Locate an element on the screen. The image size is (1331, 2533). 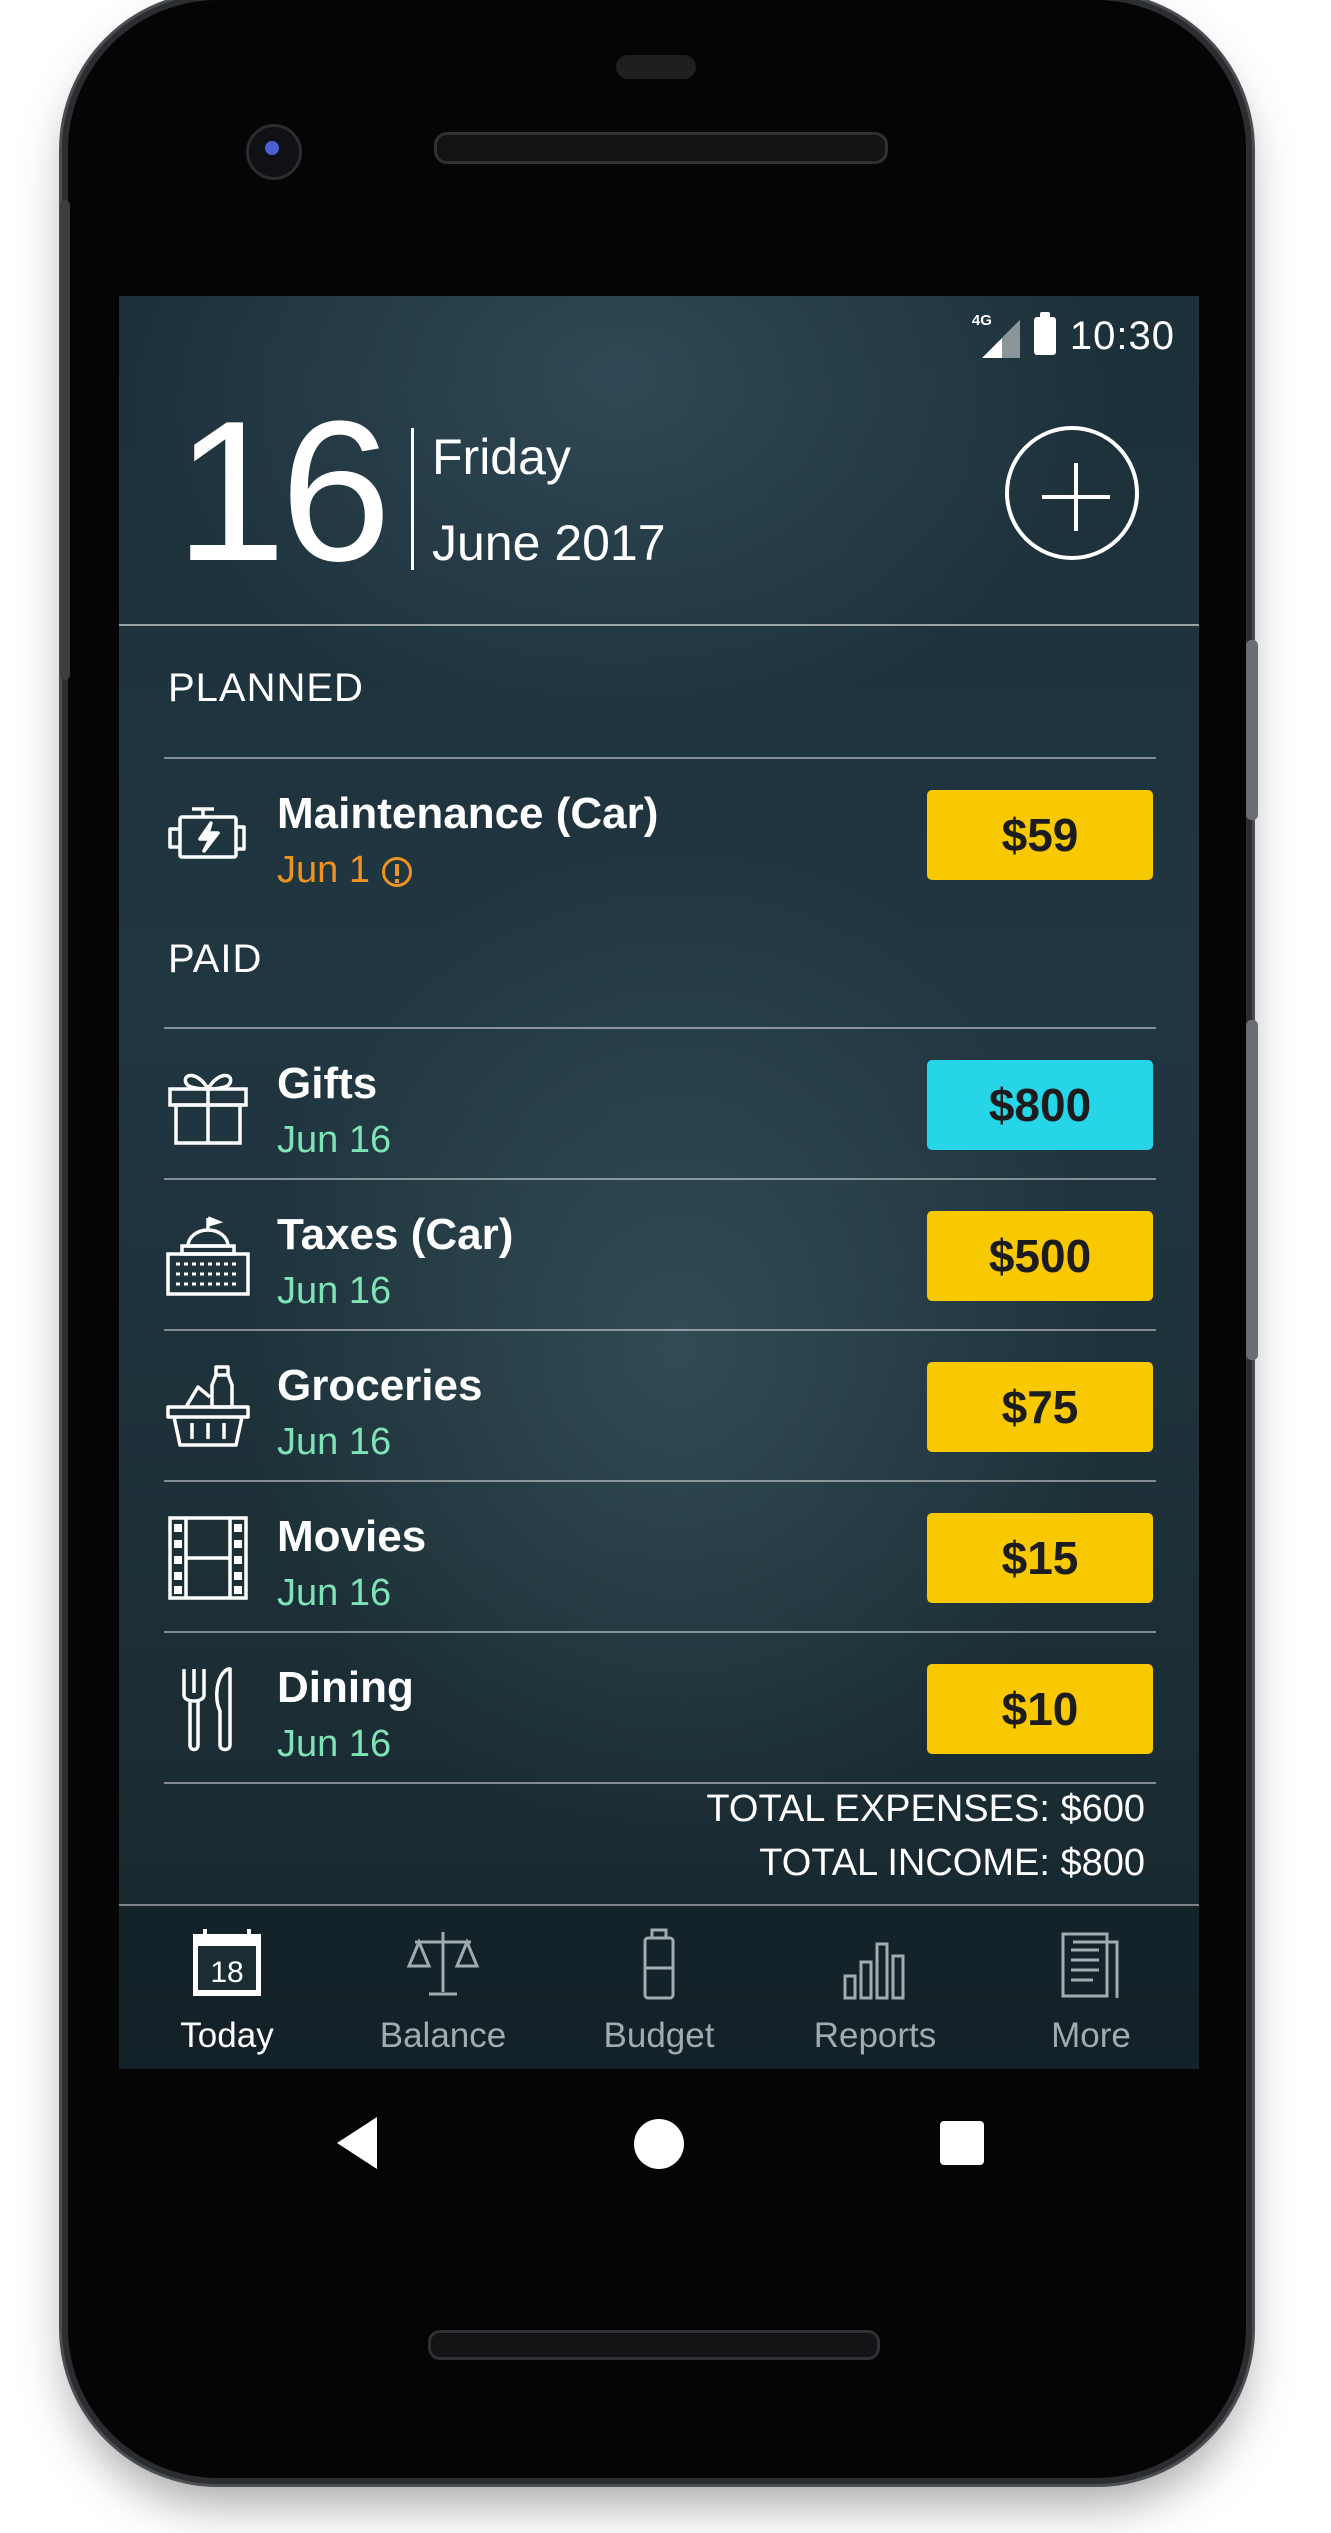
date-divider is located at coordinates (412, 499).